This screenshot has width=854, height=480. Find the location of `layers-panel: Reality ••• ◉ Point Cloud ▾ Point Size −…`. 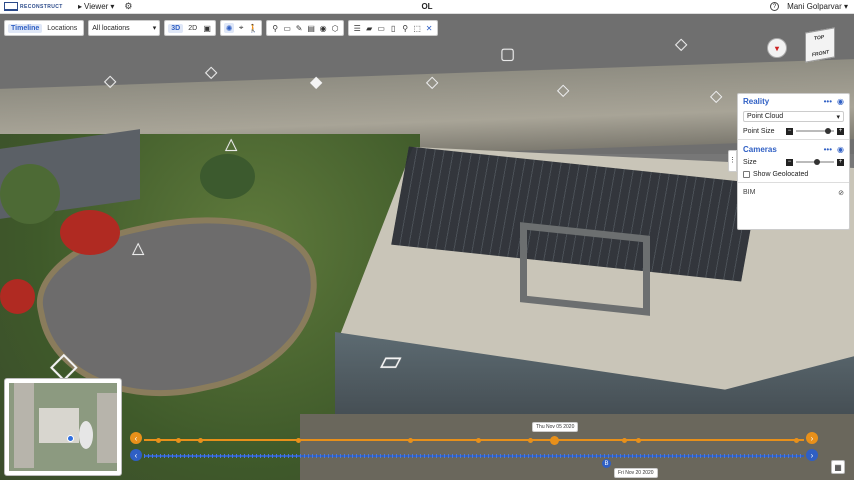

layers-panel: Reality ••• ◉ Point Cloud ▾ Point Size −… is located at coordinates (793, 161).